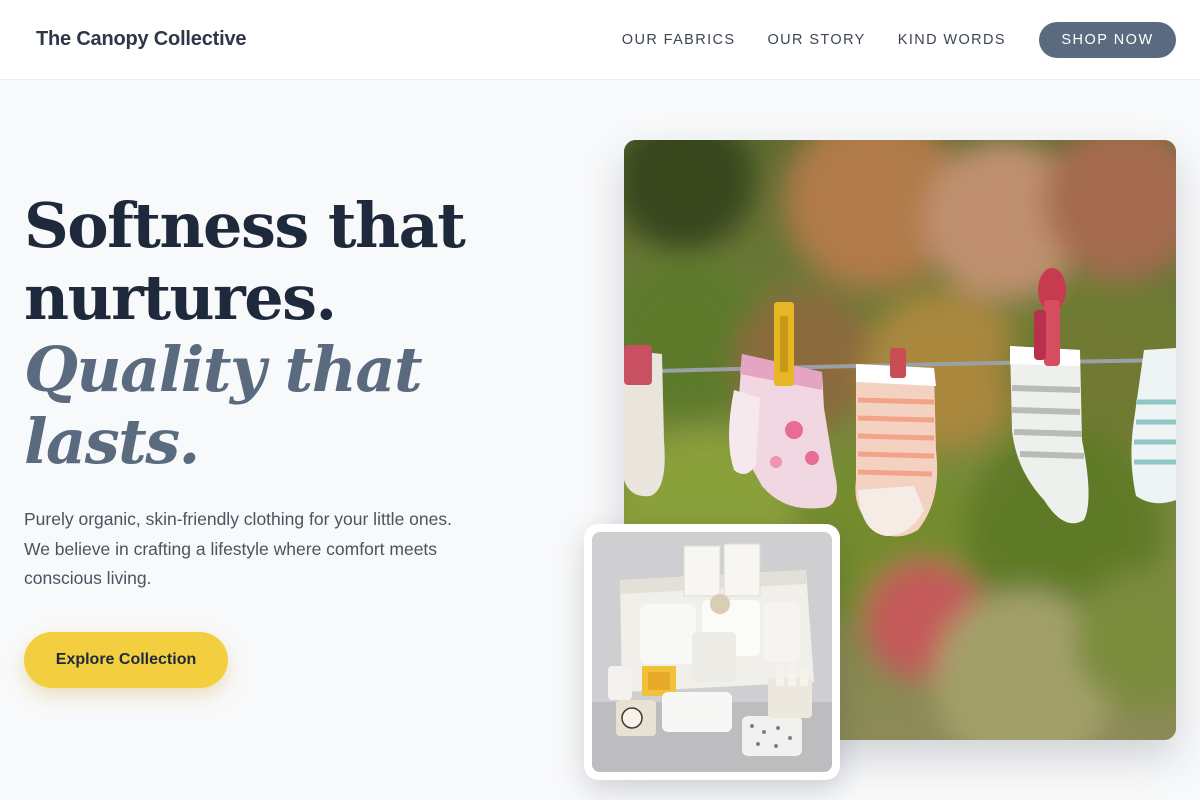  What do you see at coordinates (180, 297) in the screenshot?
I see `hero-heading-line: nurtures.` at bounding box center [180, 297].